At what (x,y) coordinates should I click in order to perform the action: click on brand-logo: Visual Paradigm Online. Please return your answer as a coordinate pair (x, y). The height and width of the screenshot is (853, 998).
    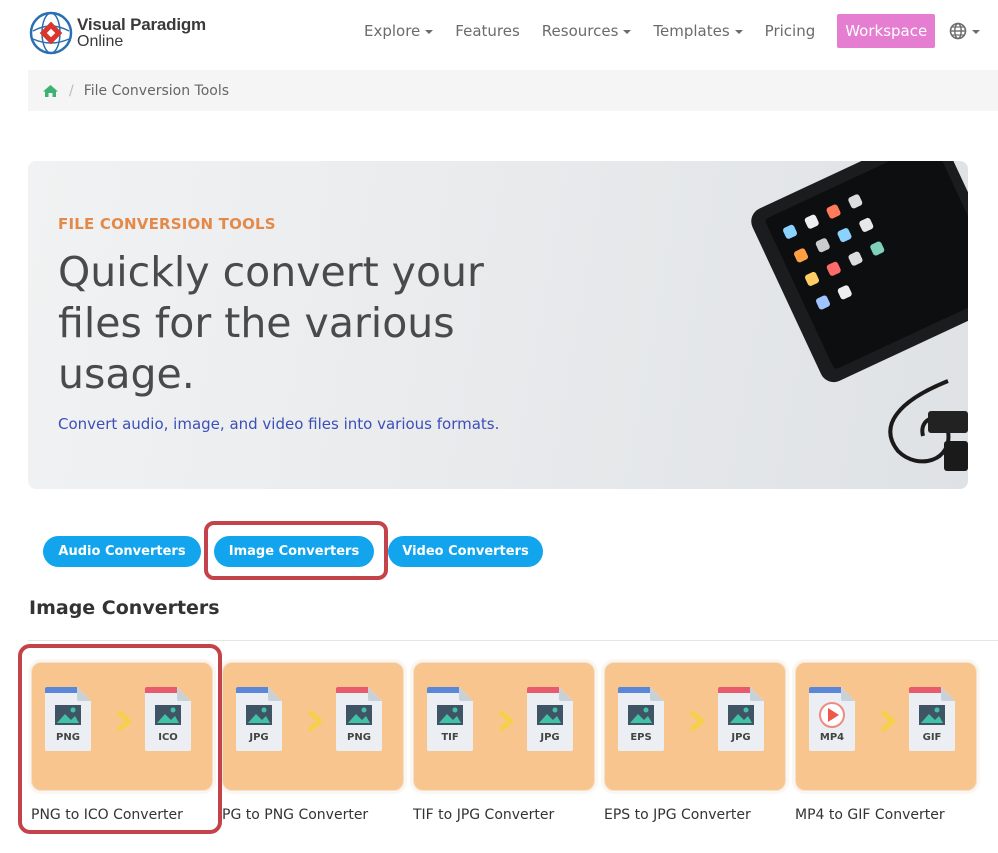
    Looking at the image, I should click on (117, 33).